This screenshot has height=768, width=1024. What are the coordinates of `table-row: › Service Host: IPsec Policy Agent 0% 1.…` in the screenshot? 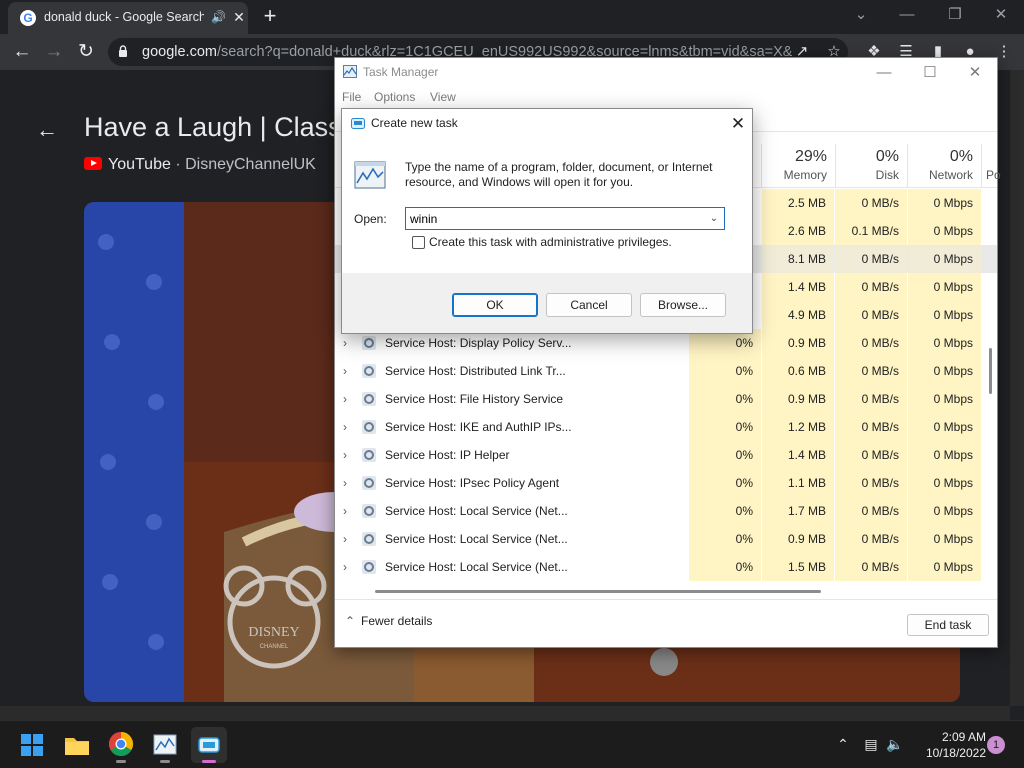 It's located at (666, 483).